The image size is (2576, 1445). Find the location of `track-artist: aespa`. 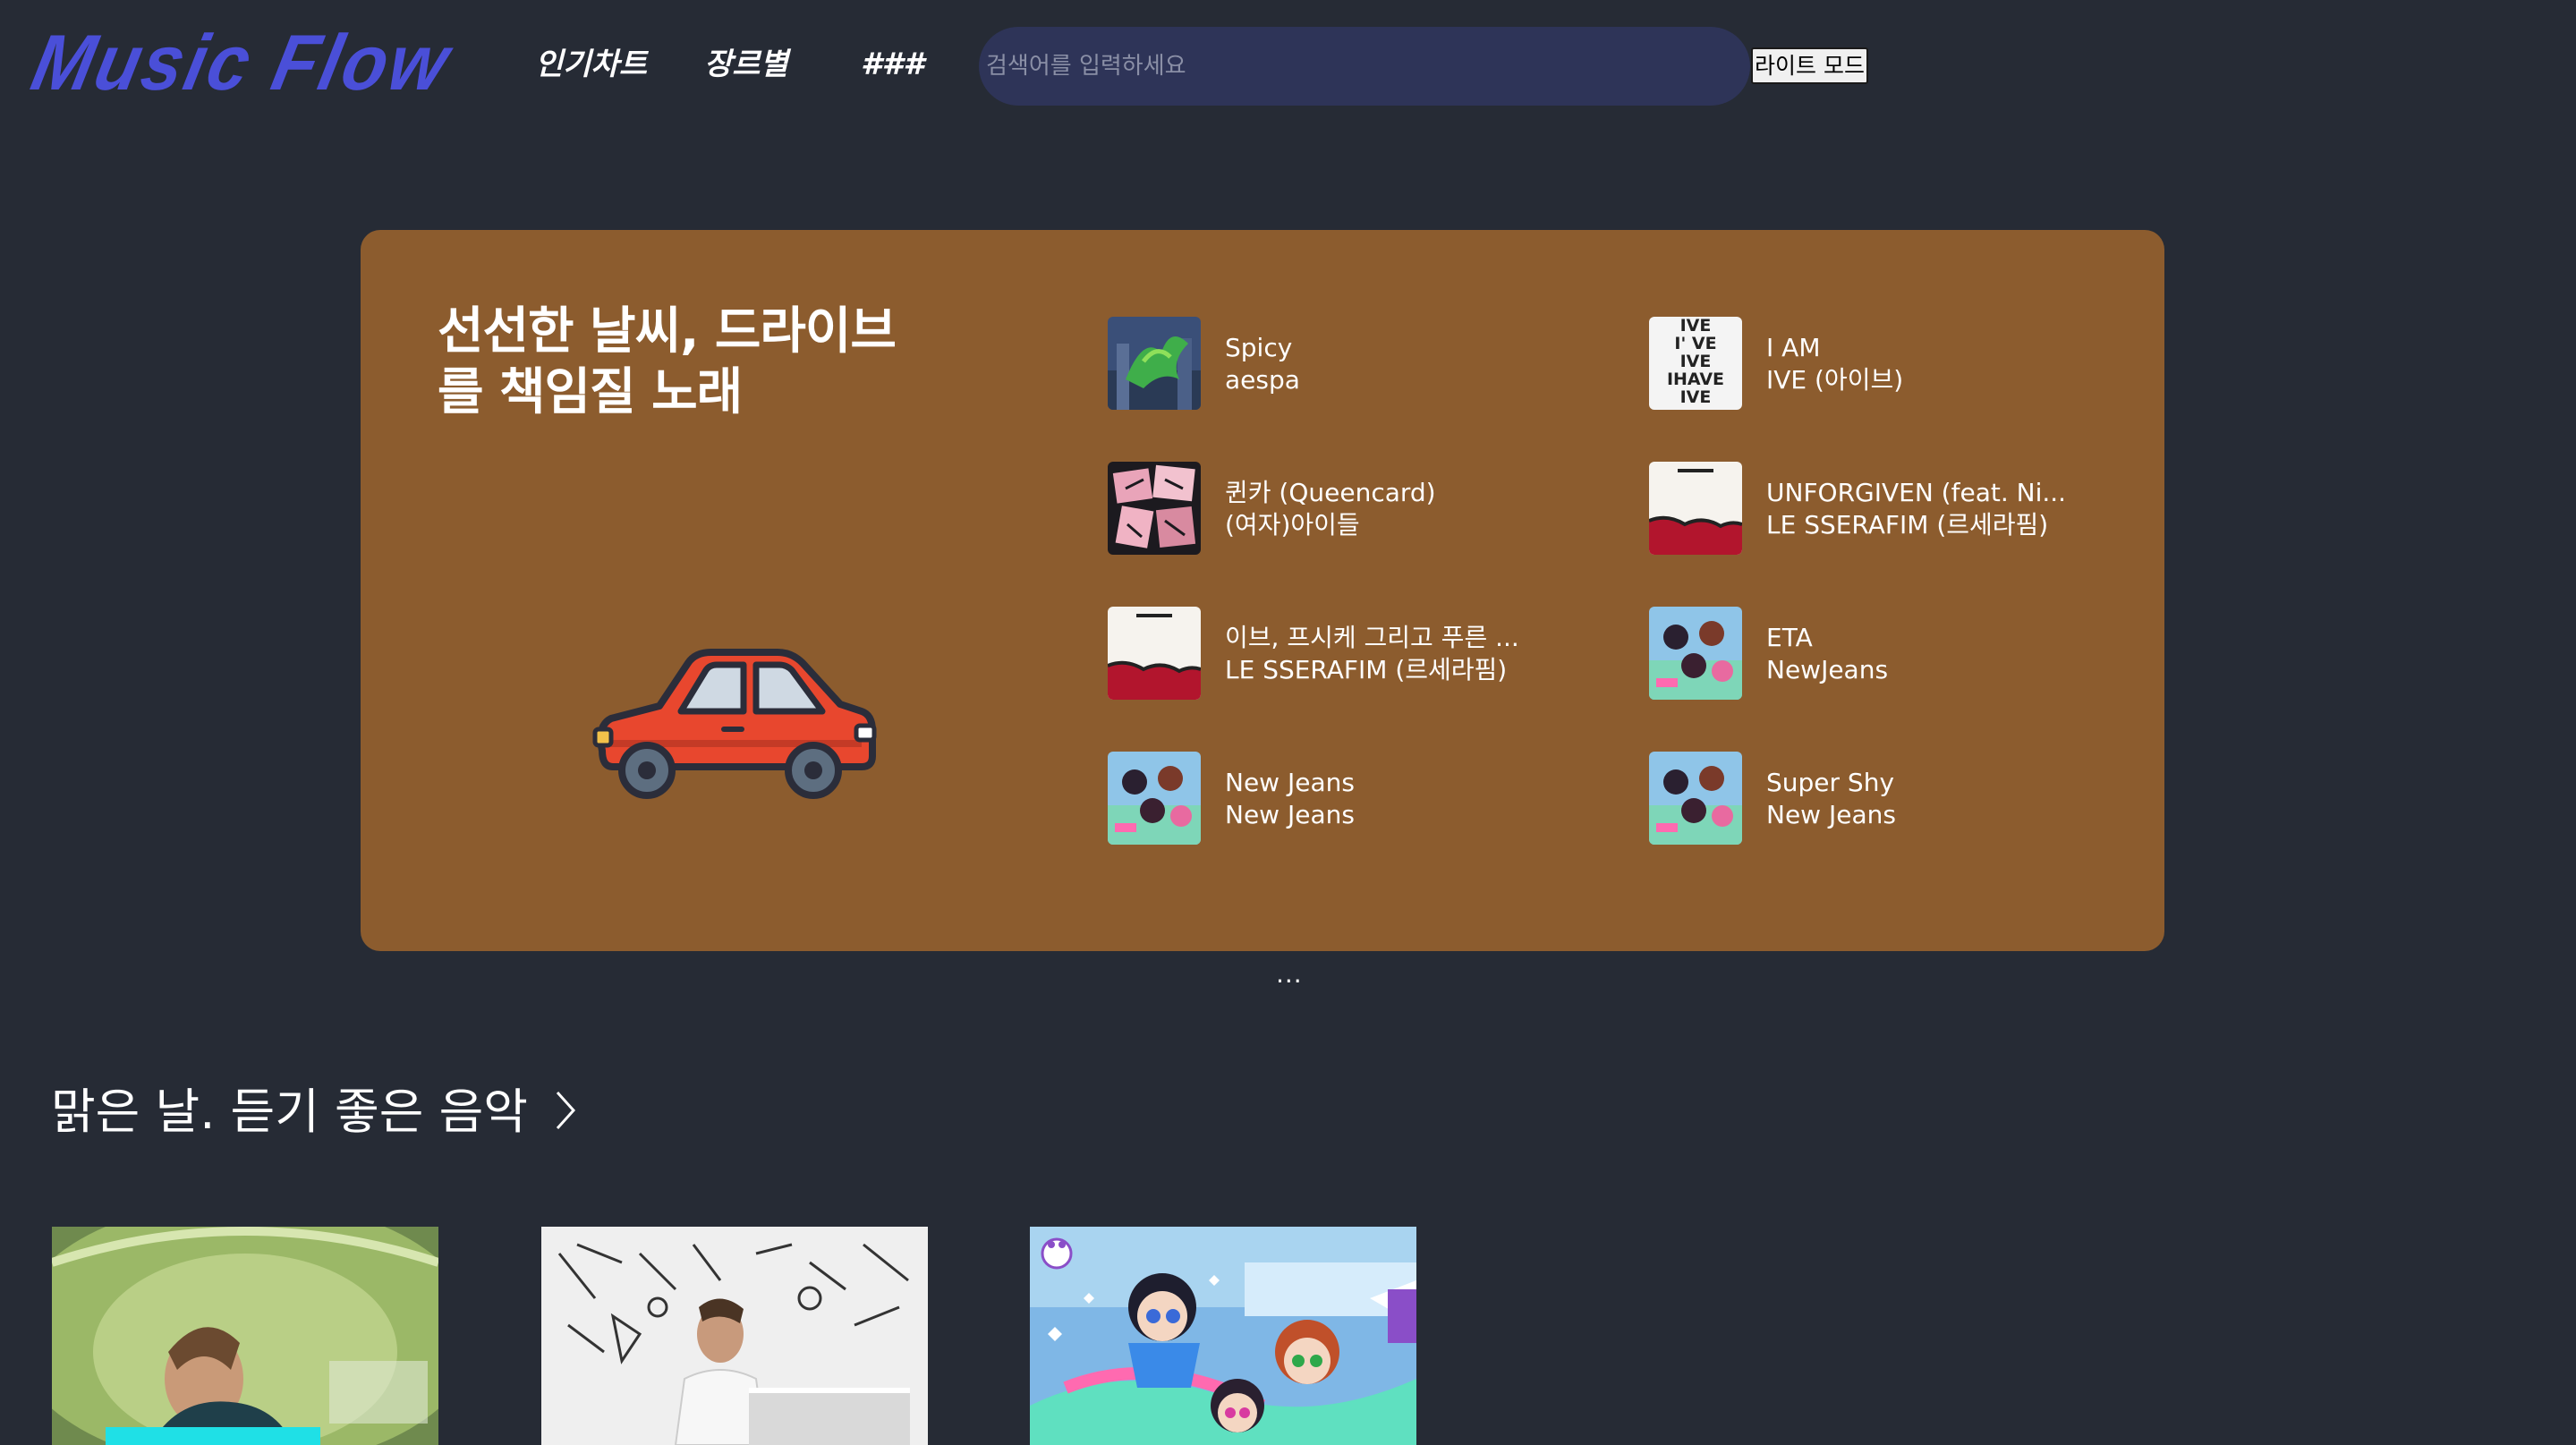

track-artist: aespa is located at coordinates (1262, 380).